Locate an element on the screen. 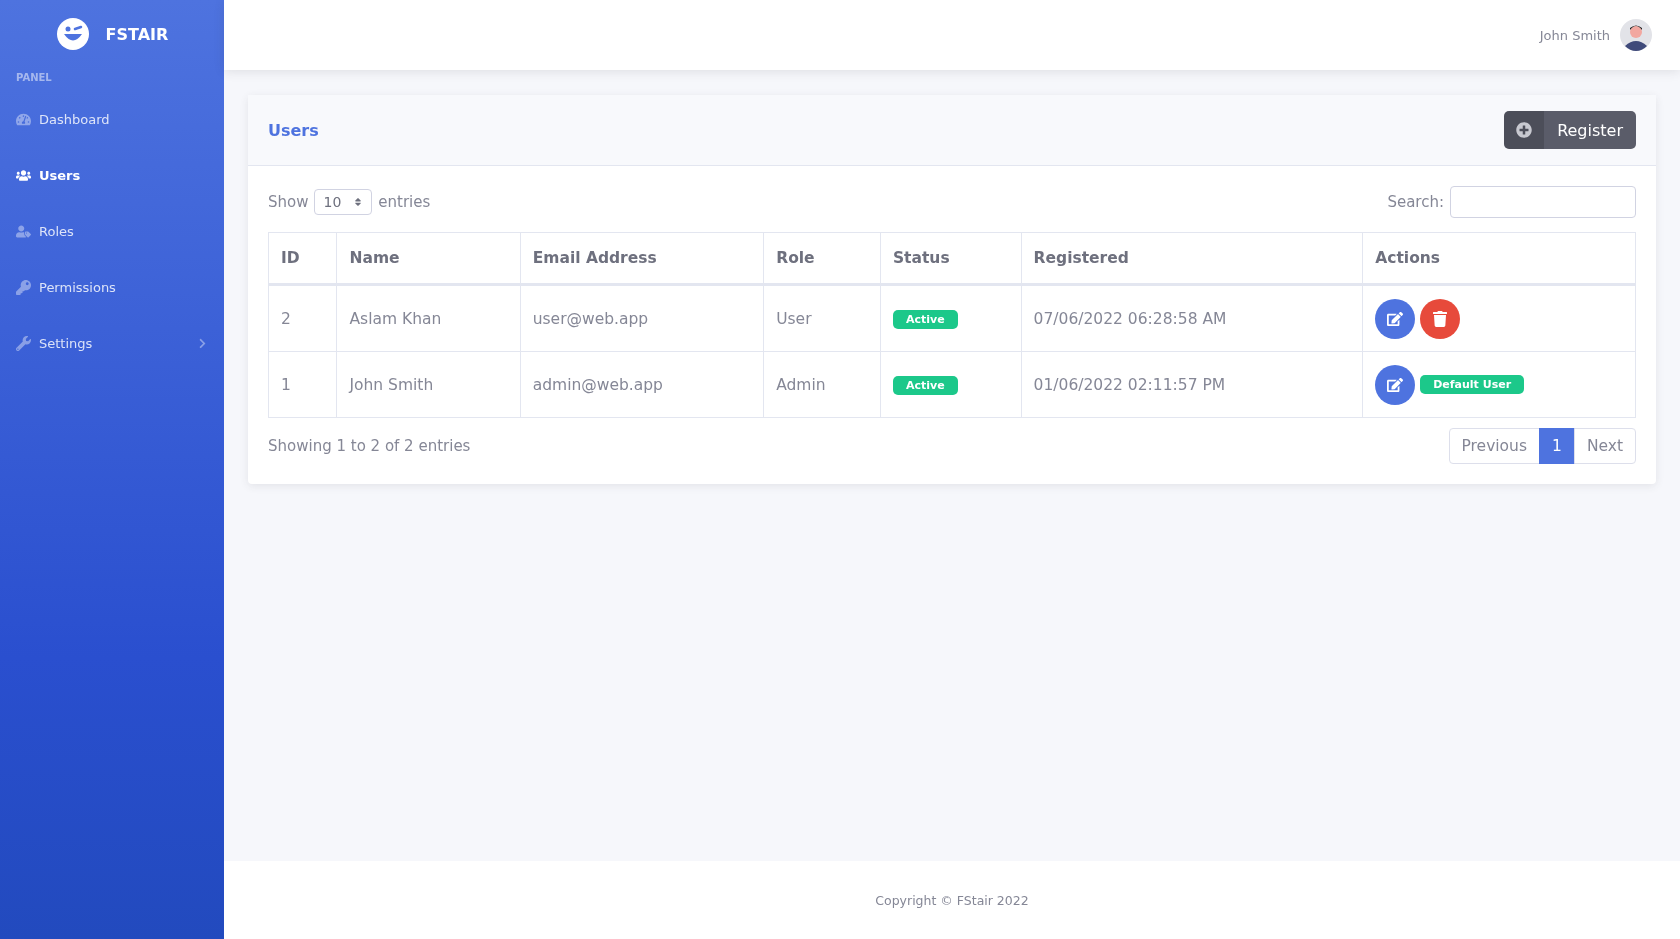 The width and height of the screenshot is (1680, 939). trash-icon is located at coordinates (1440, 318).